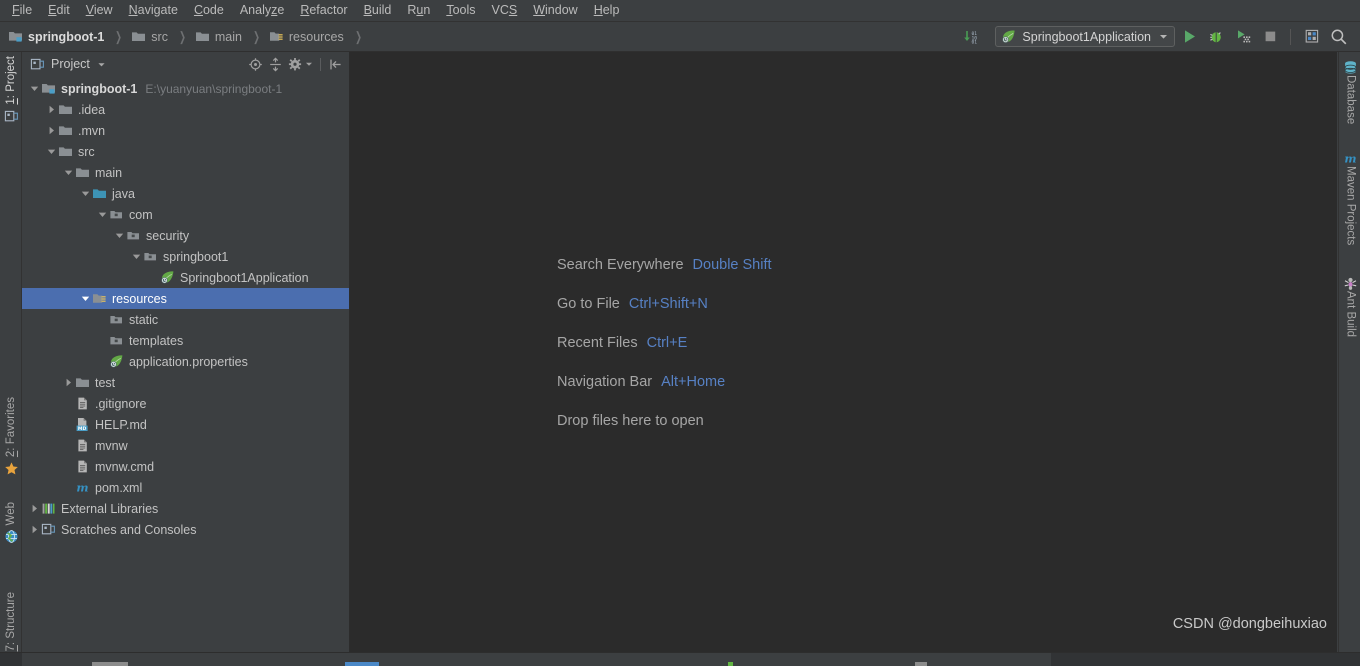  What do you see at coordinates (323, 10) in the screenshot?
I see `menu-item-refactor: Refactor` at bounding box center [323, 10].